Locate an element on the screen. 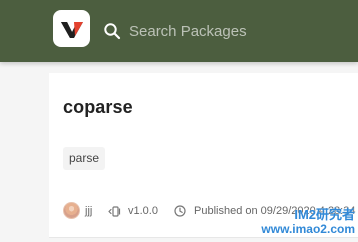  search-packages-input is located at coordinates (229, 31).